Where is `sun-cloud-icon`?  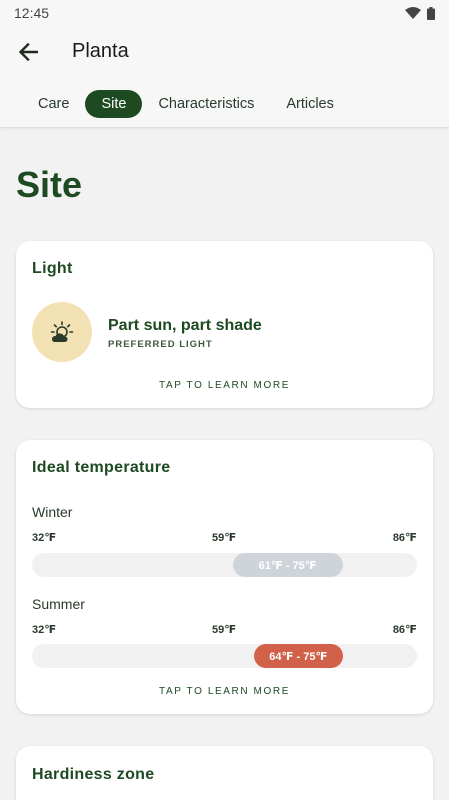 sun-cloud-icon is located at coordinates (62, 331).